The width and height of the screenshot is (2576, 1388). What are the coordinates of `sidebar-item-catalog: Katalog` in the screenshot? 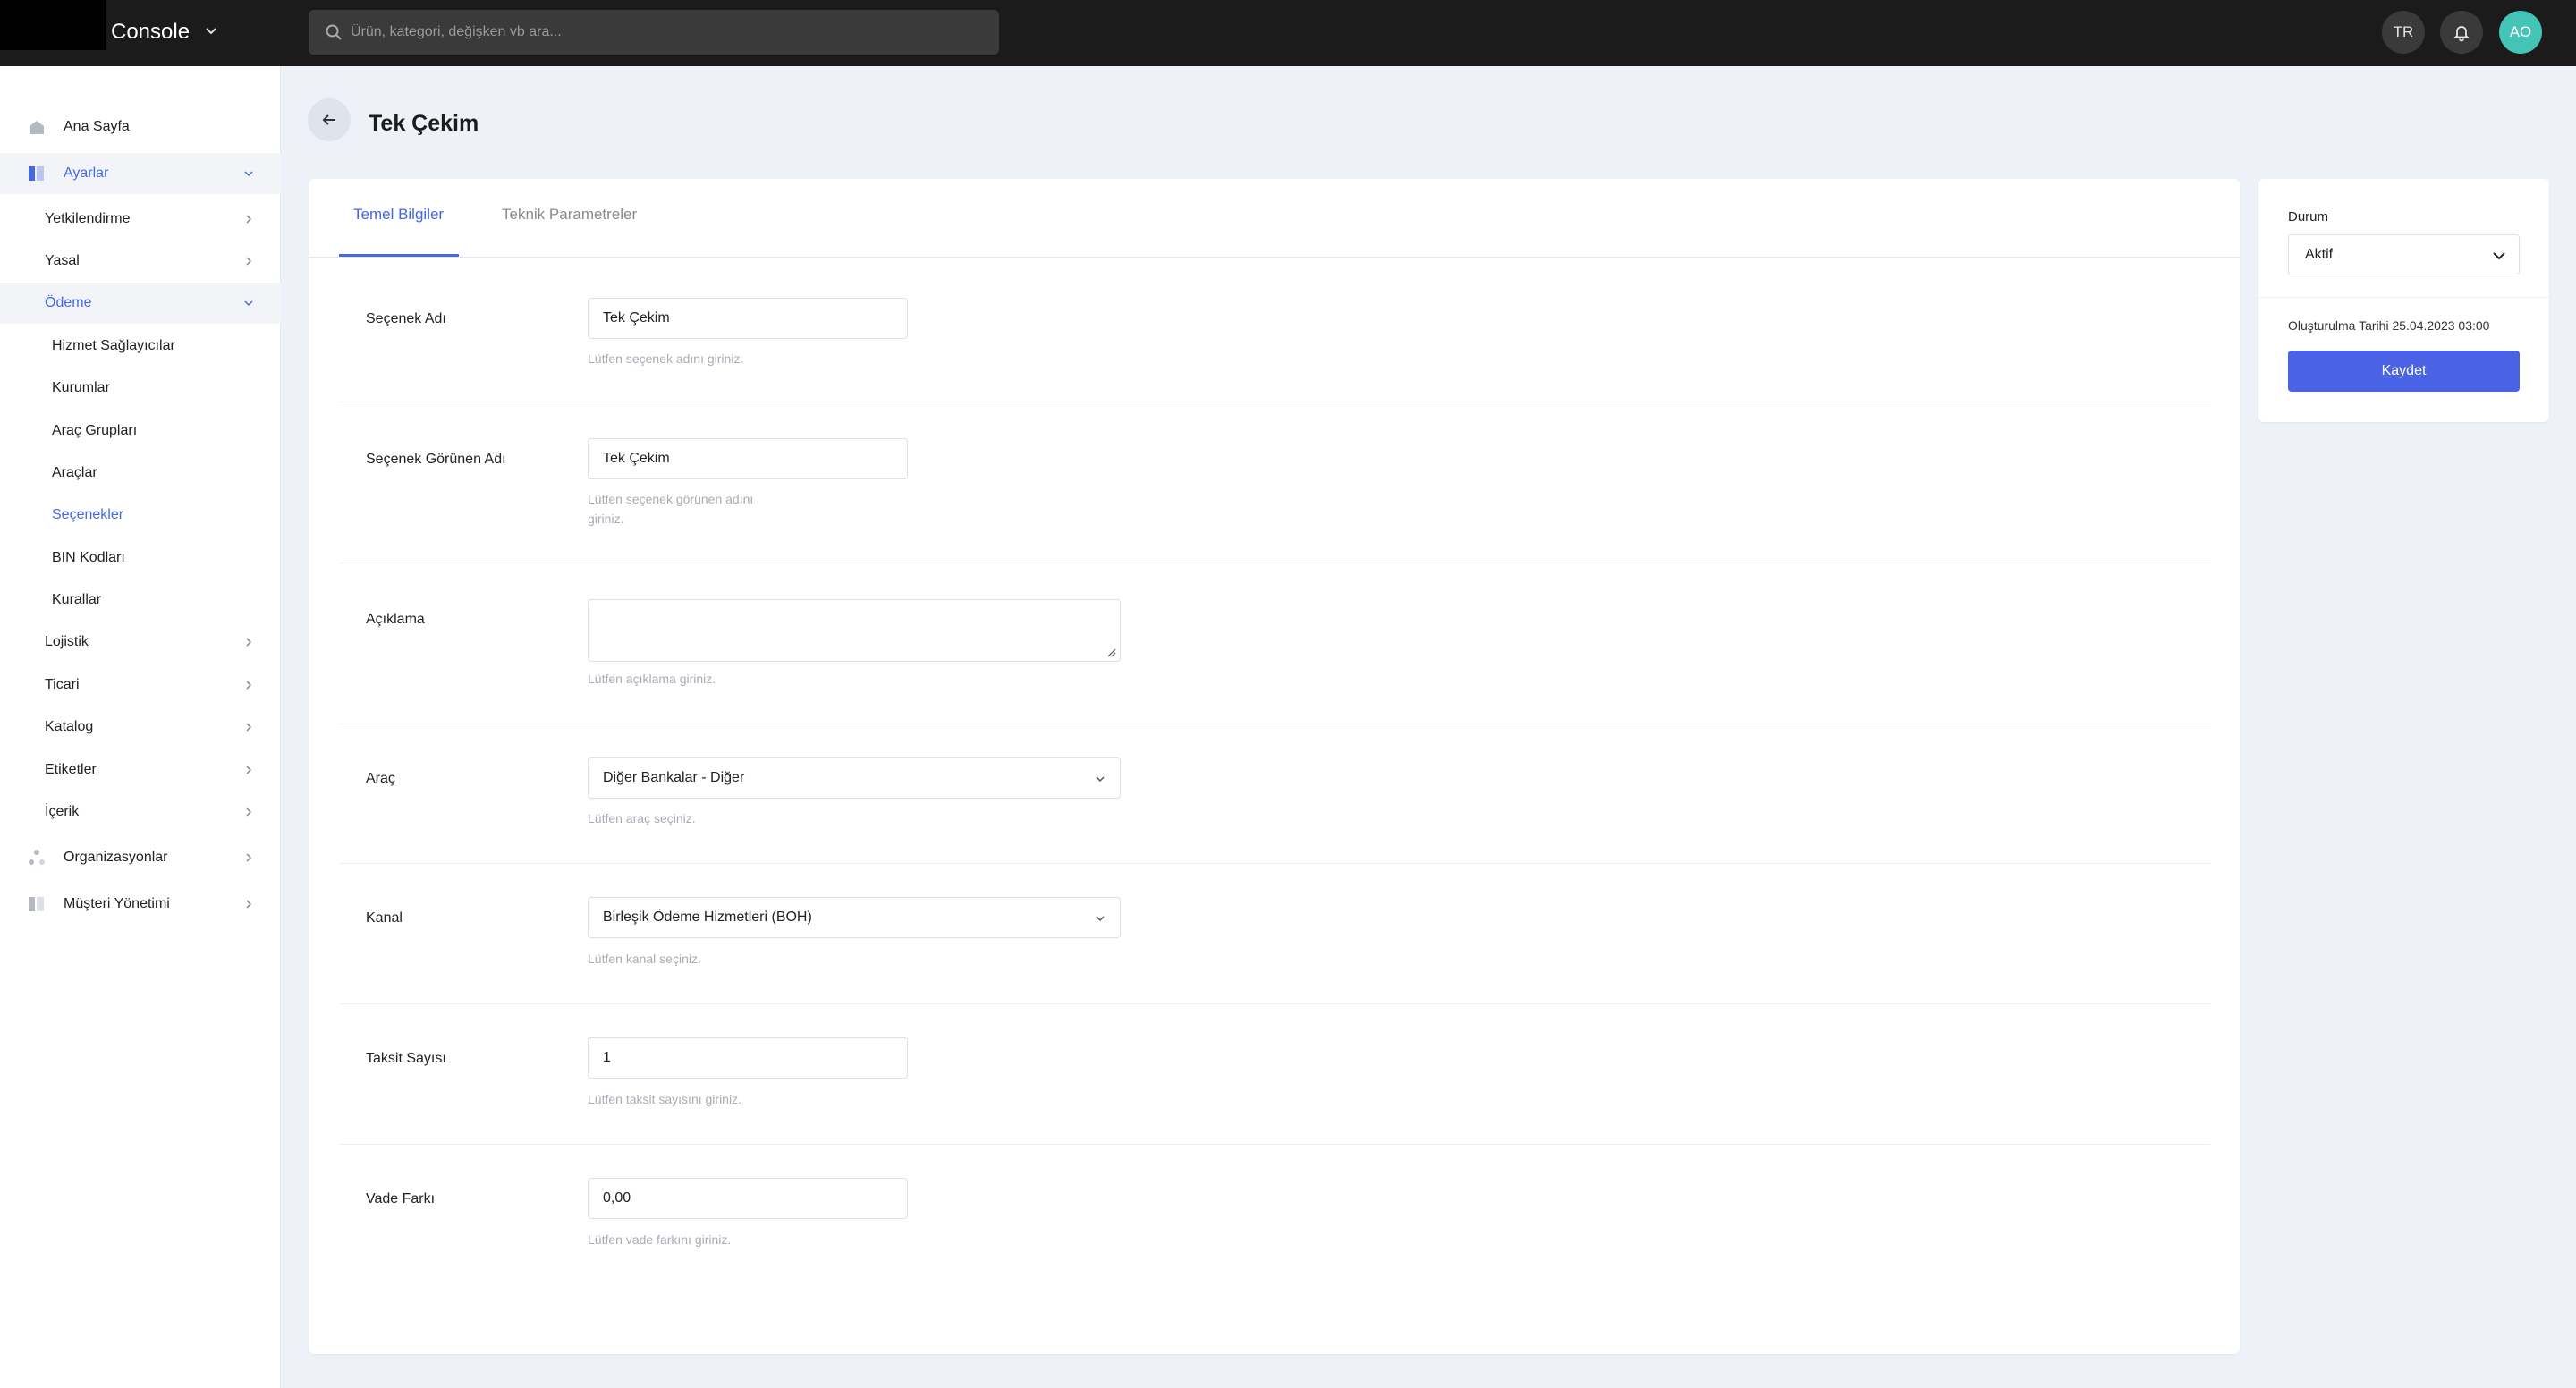 It's located at (140, 728).